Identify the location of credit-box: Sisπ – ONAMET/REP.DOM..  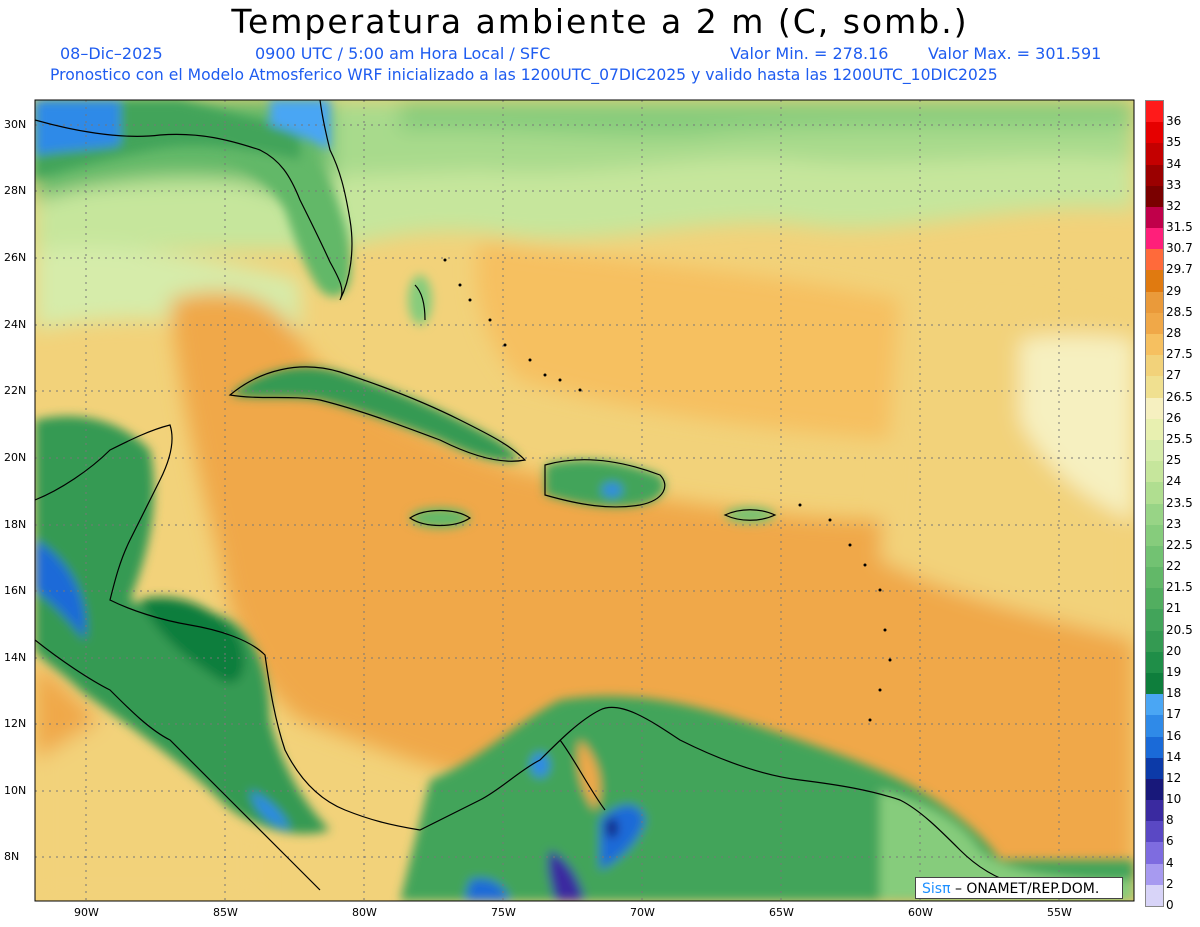
(1019, 888).